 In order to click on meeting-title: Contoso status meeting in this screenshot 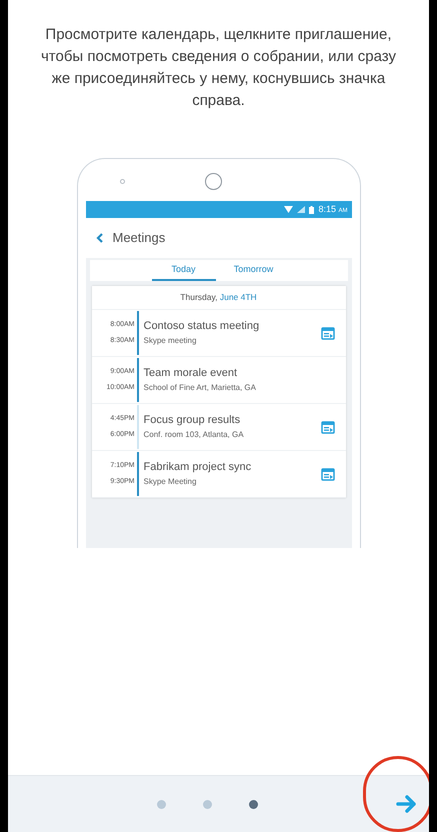, I will do `click(202, 326)`.